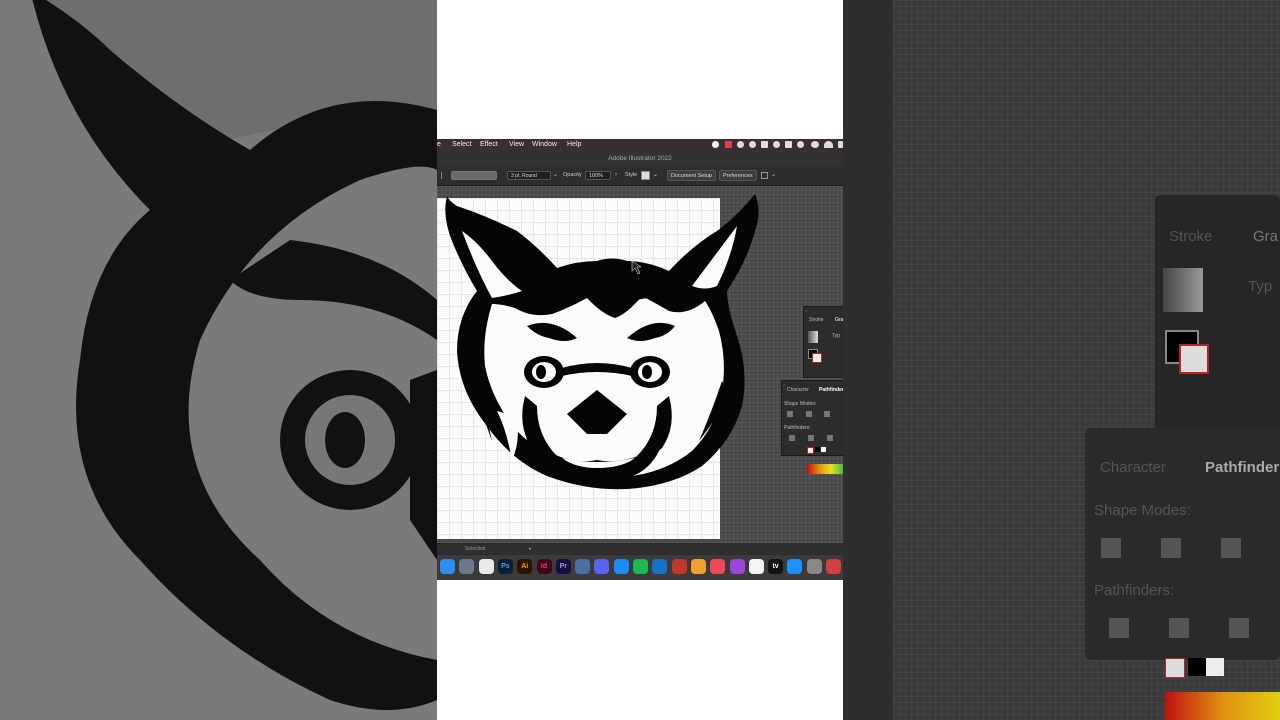 The height and width of the screenshot is (720, 1280). What do you see at coordinates (679, 566) in the screenshot?
I see `dock-photo-booth-icon` at bounding box center [679, 566].